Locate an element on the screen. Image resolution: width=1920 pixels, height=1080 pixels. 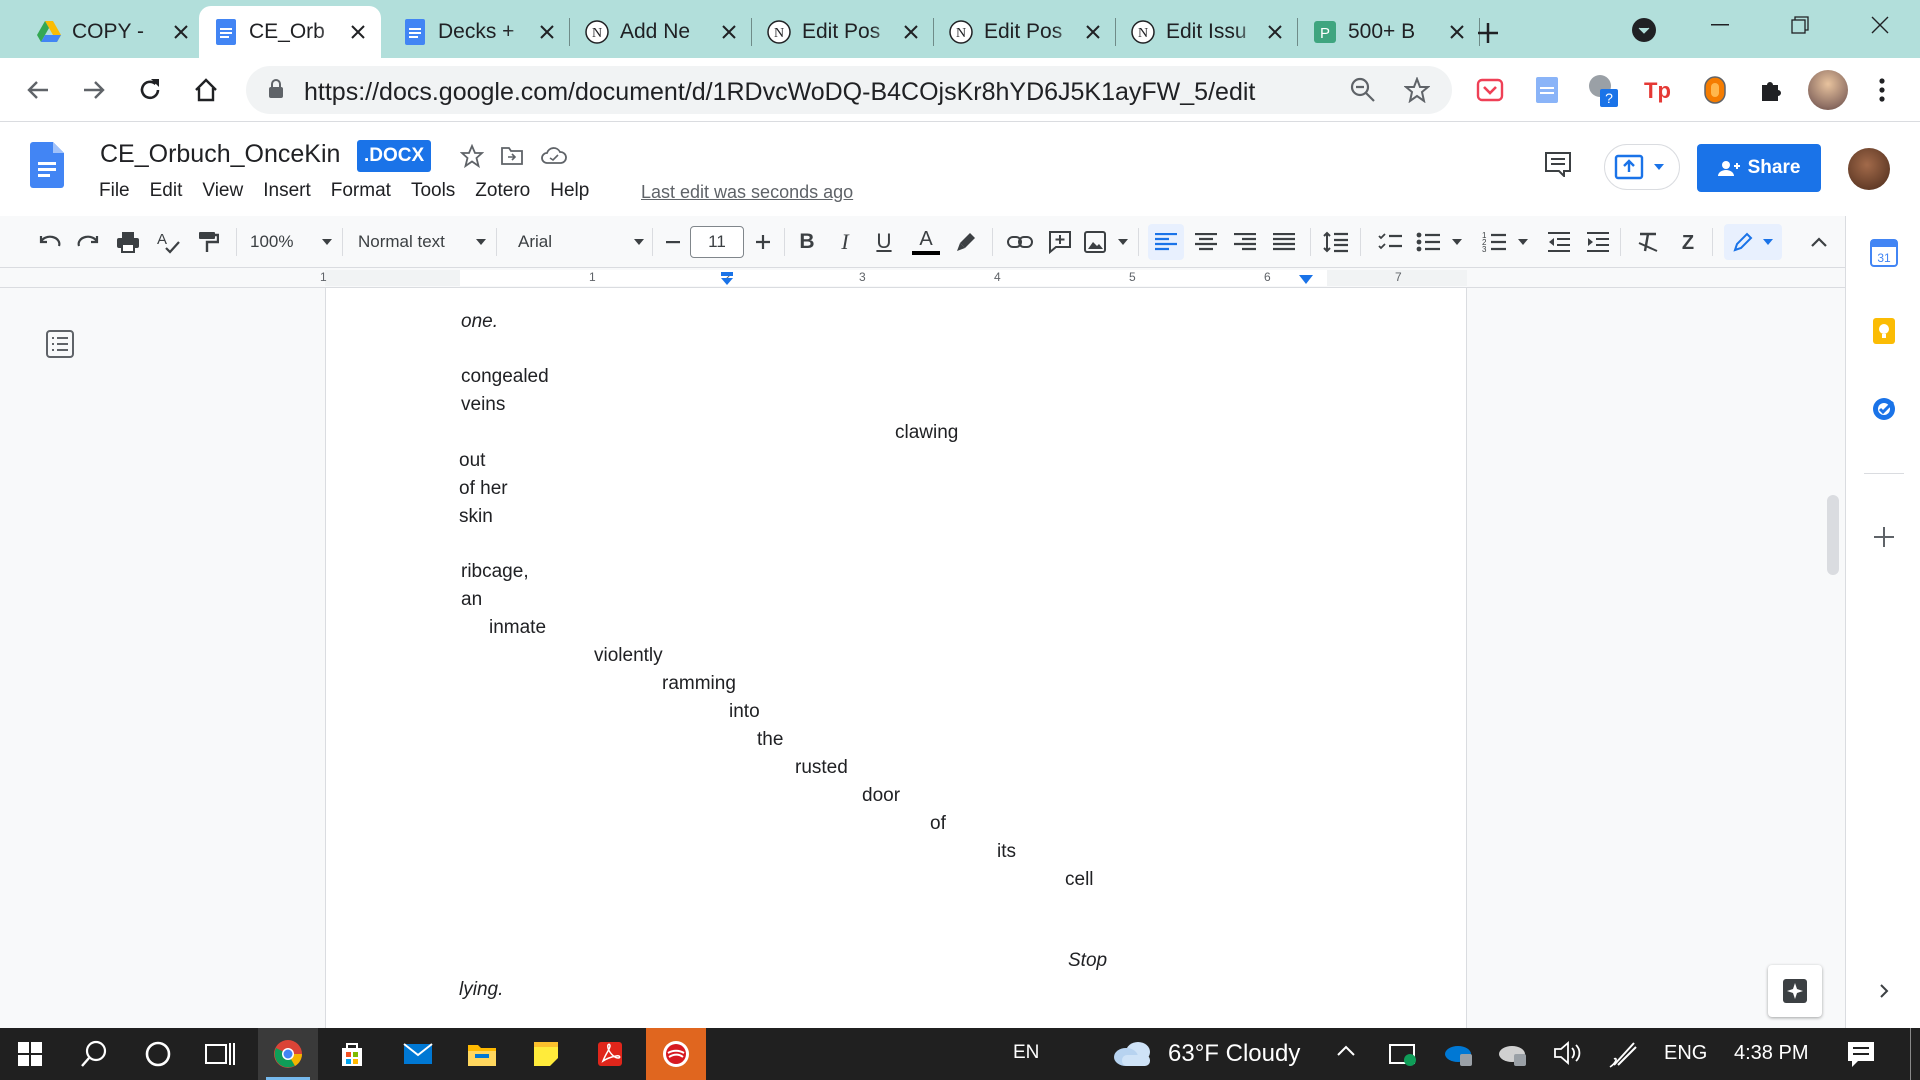
input-indicator: EN is located at coordinates (1026, 1053).